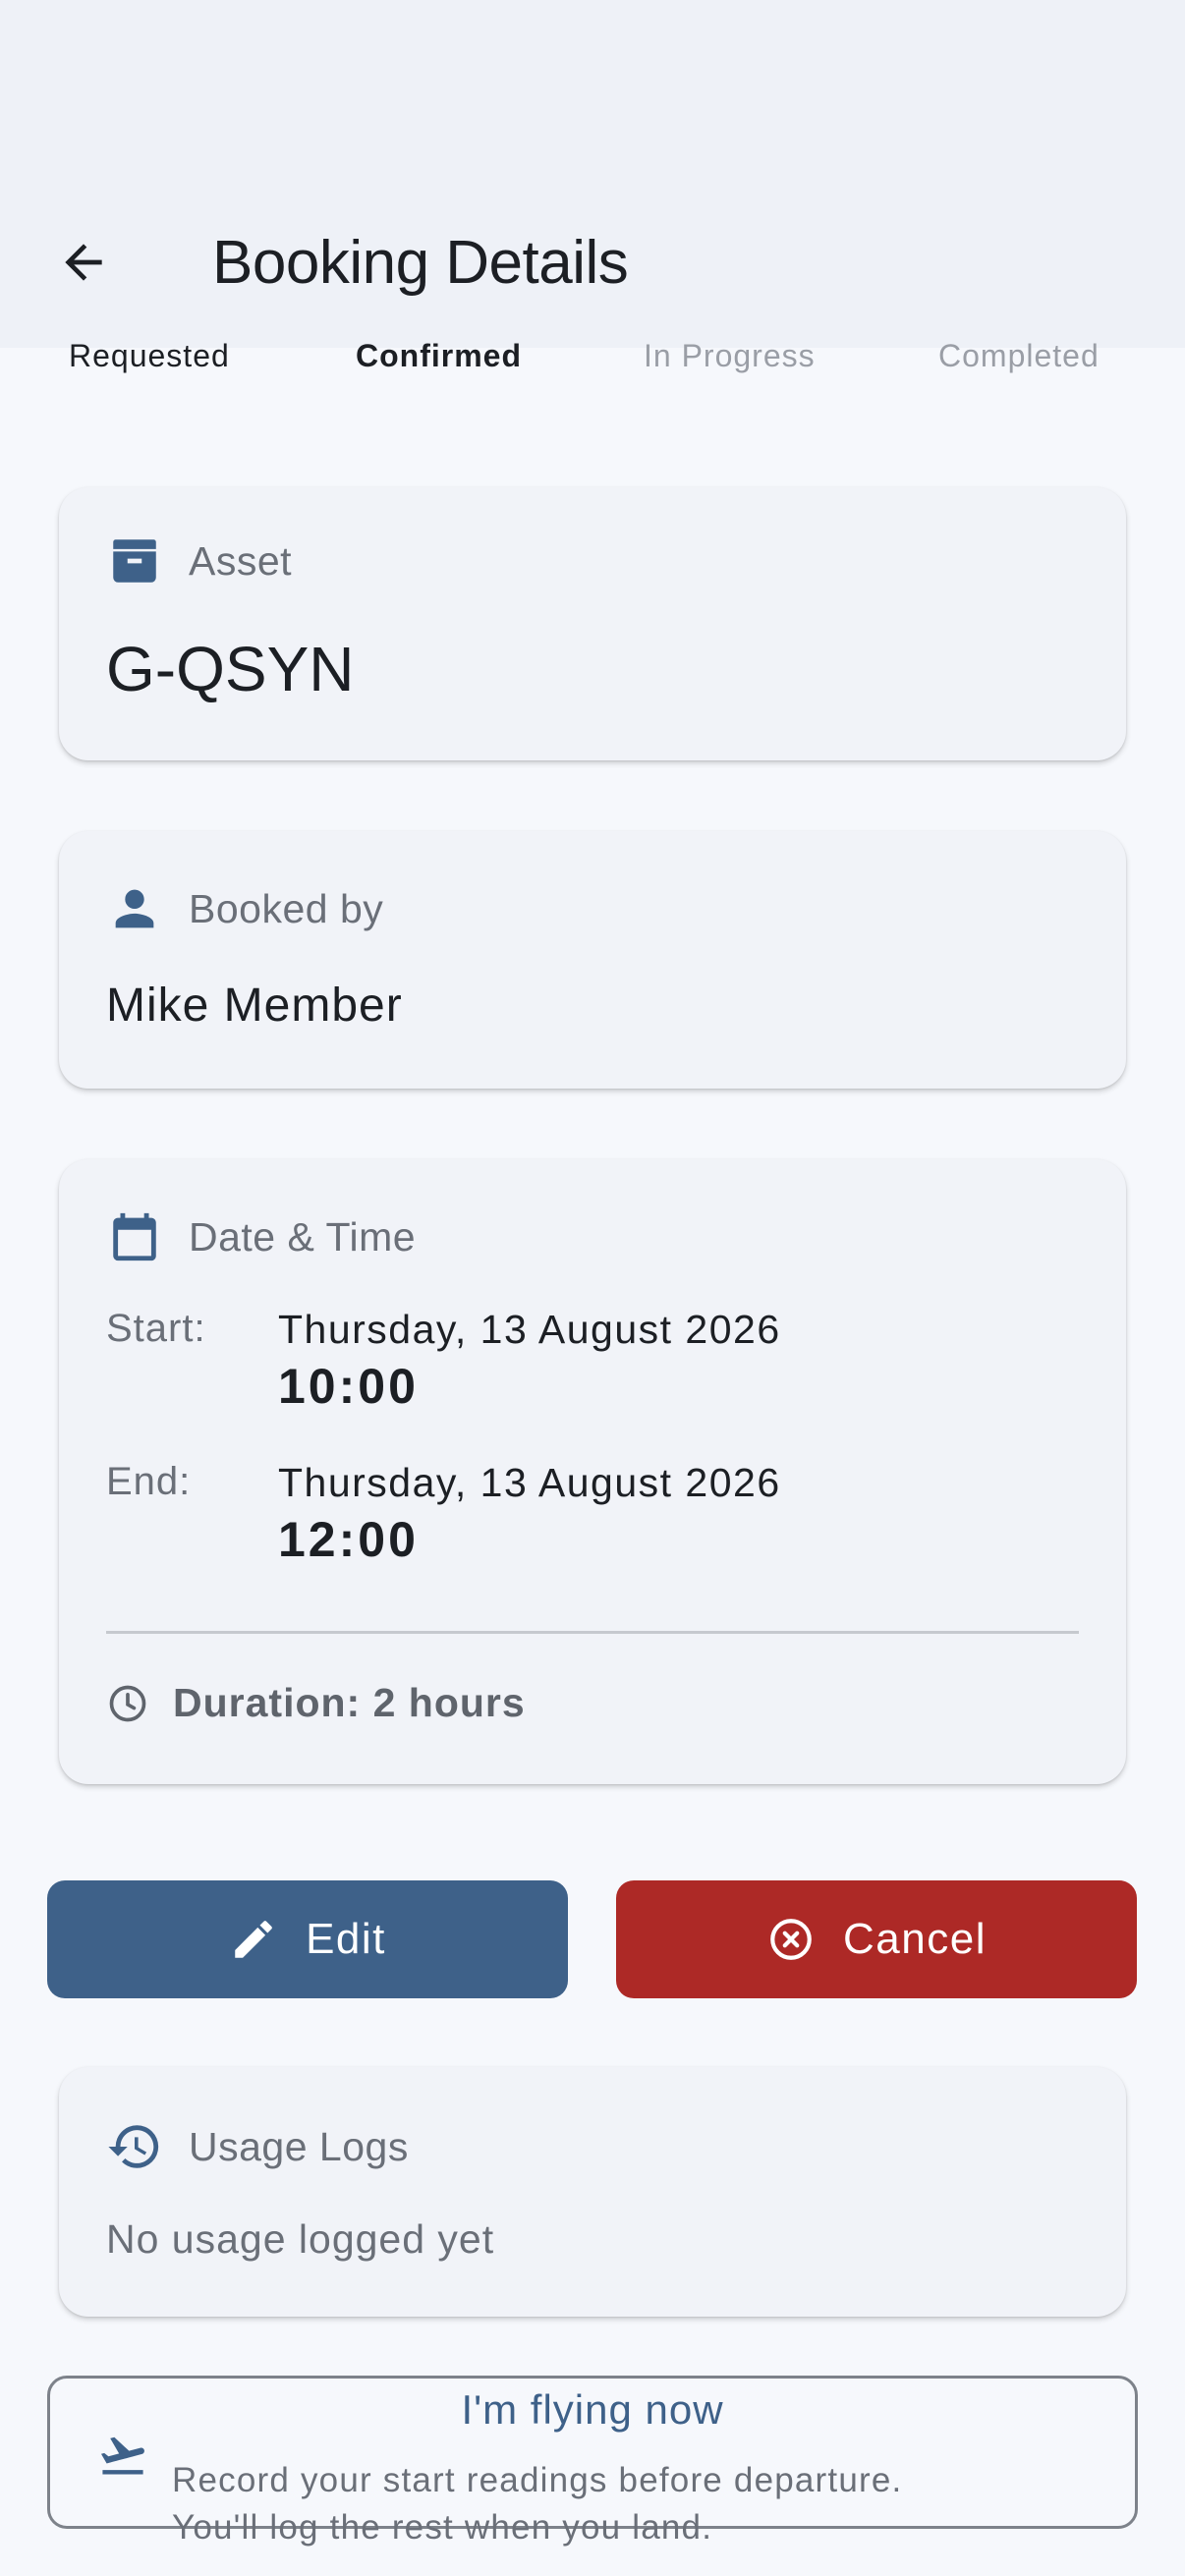 The image size is (1185, 2576). Describe the element at coordinates (135, 560) in the screenshot. I see `archive-box-icon` at that location.